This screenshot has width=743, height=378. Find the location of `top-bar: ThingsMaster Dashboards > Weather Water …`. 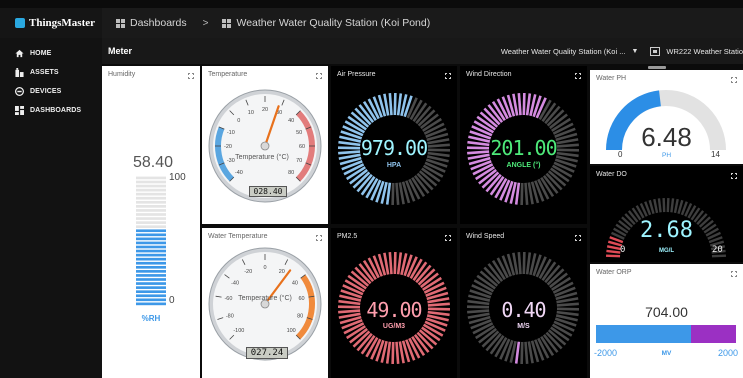

top-bar: ThingsMaster Dashboards > Weather Water … is located at coordinates (371, 23).